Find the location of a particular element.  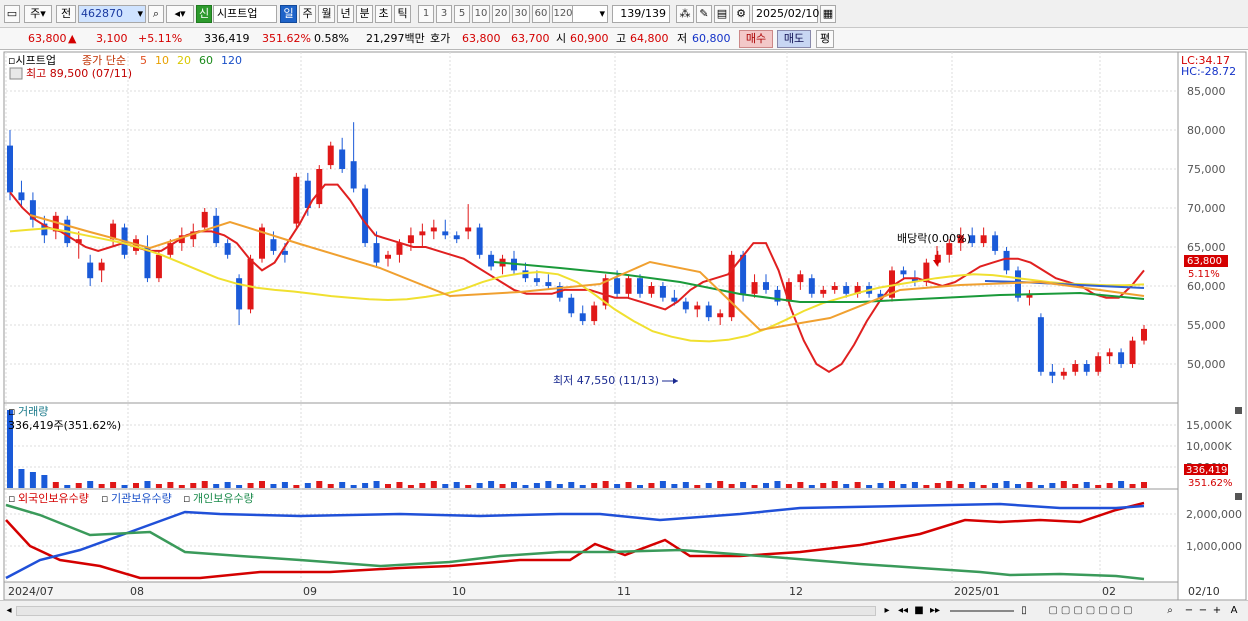

font-size-icon: A is located at coordinates (1234, 611).